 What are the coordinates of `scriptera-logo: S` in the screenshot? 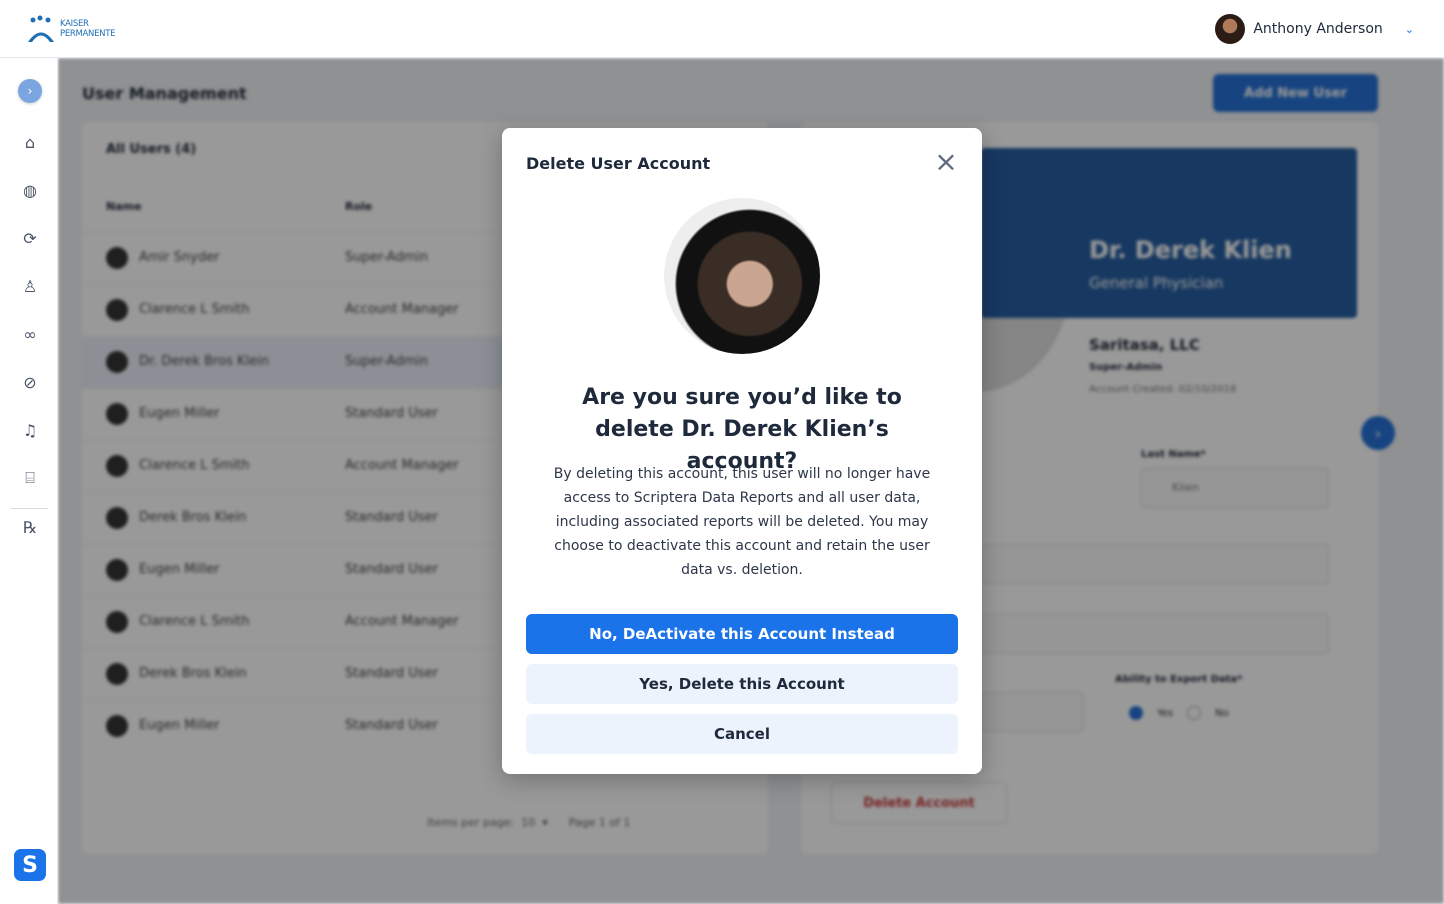 It's located at (30, 865).